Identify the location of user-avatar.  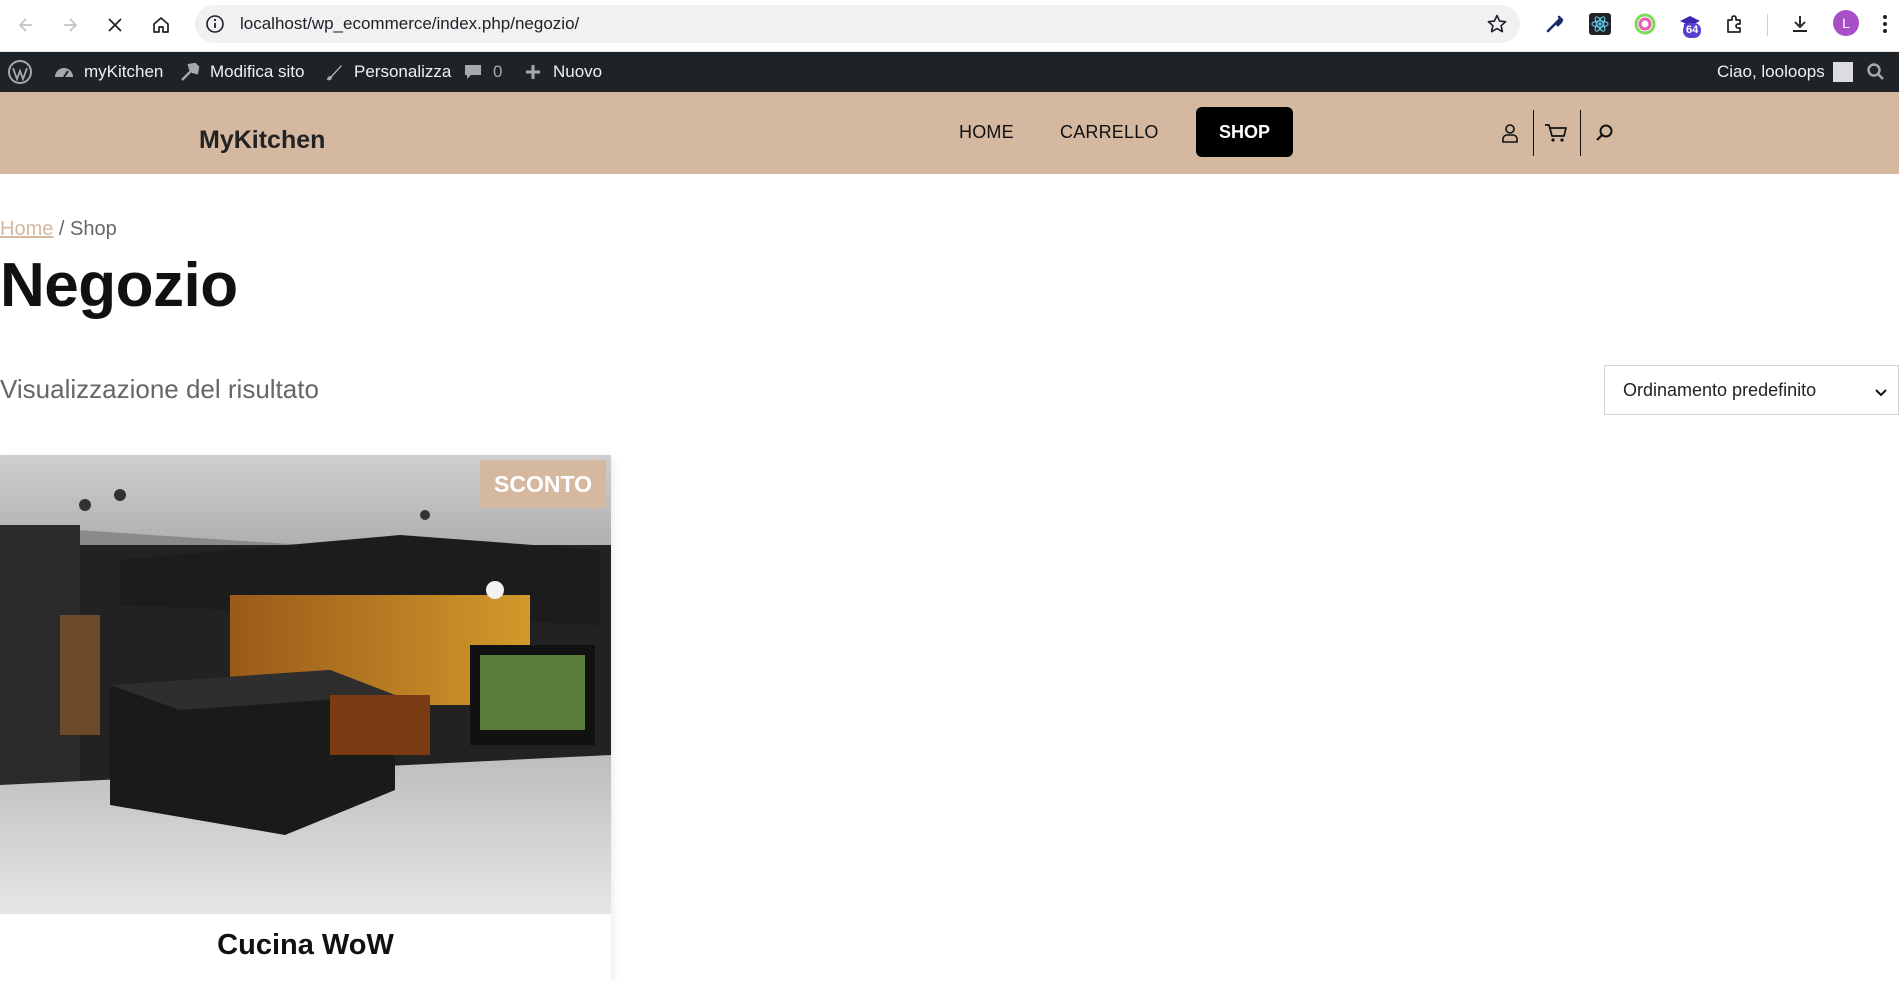
(1842, 72).